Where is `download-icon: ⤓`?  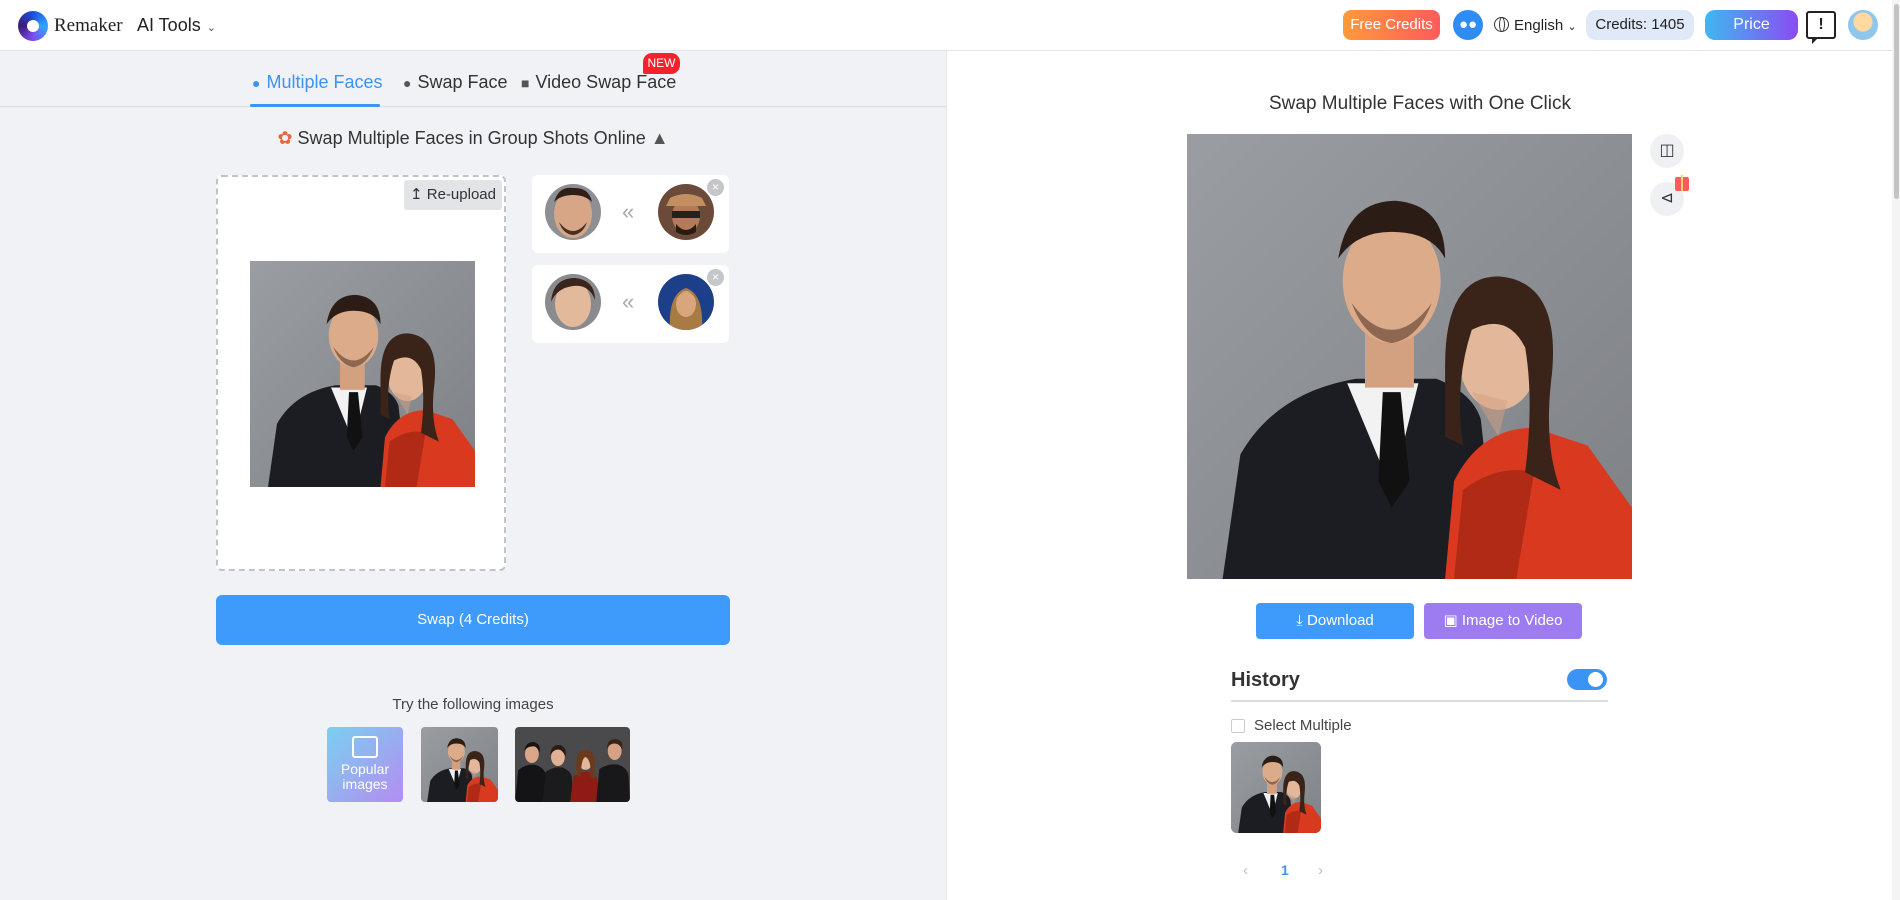 download-icon: ⤓ is located at coordinates (1299, 620).